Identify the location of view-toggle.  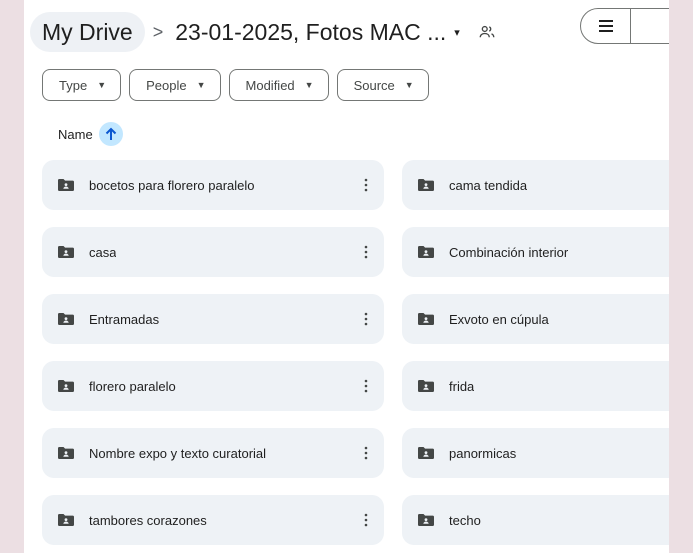
(624, 26).